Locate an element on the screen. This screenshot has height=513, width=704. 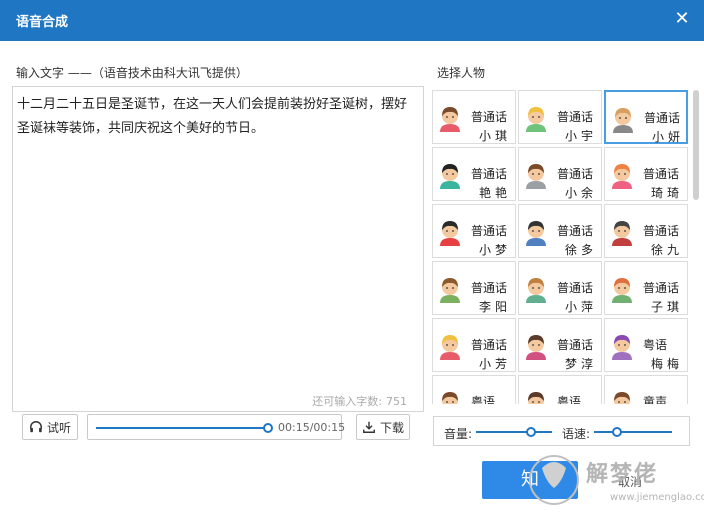
voice-card: 普通话小妍 is located at coordinates (646, 117).